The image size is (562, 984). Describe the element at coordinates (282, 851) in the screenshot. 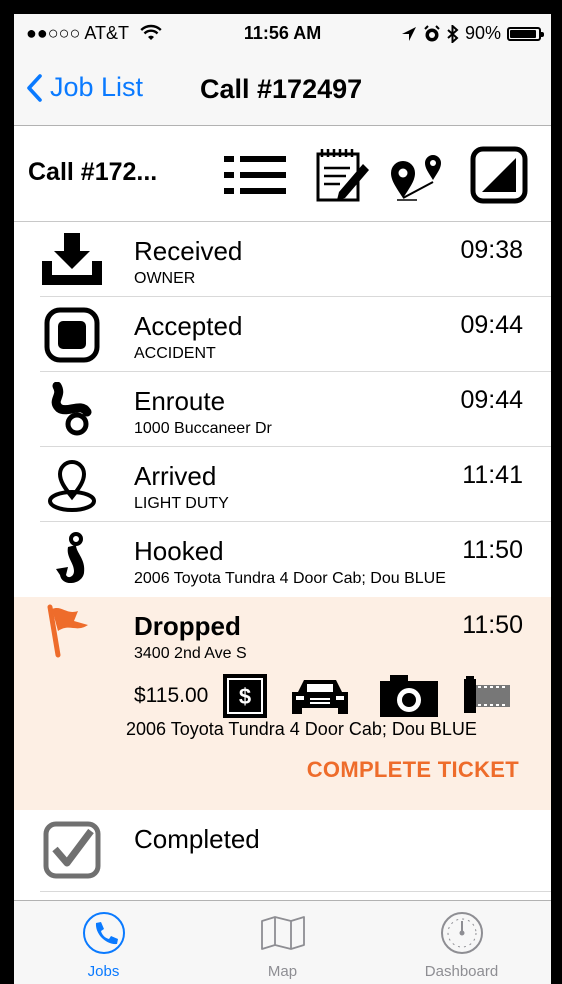

I see `timeline-row-completed: Completed` at that location.